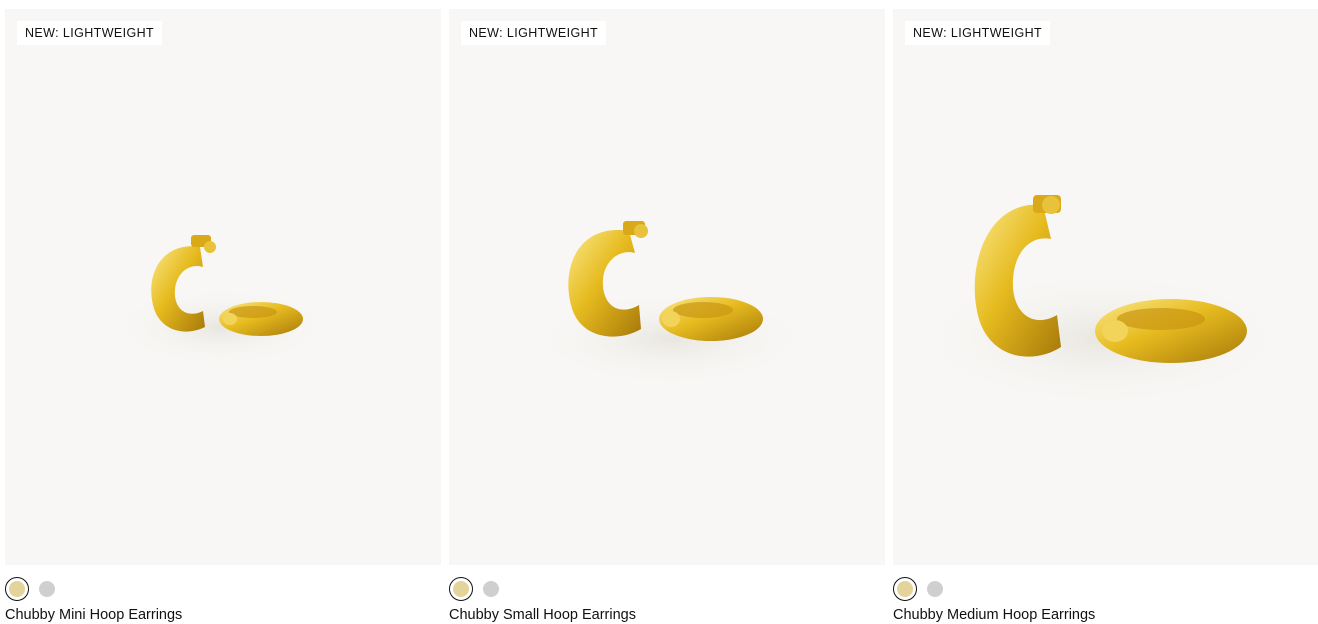 Image resolution: width=1318 pixels, height=624 pixels. I want to click on product-name: Chubby Medium Hoop Earrings, so click(1105, 615).